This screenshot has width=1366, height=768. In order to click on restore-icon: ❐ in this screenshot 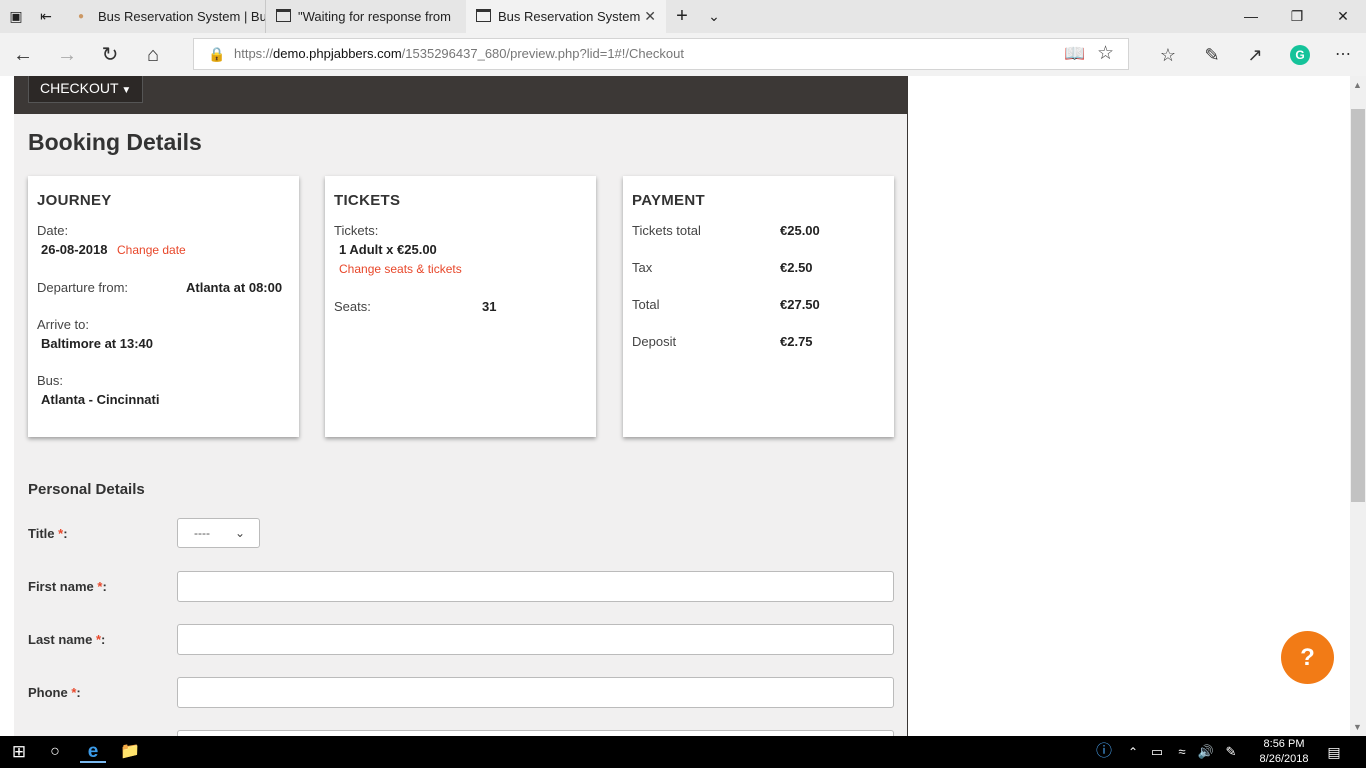, I will do `click(1297, 16)`.